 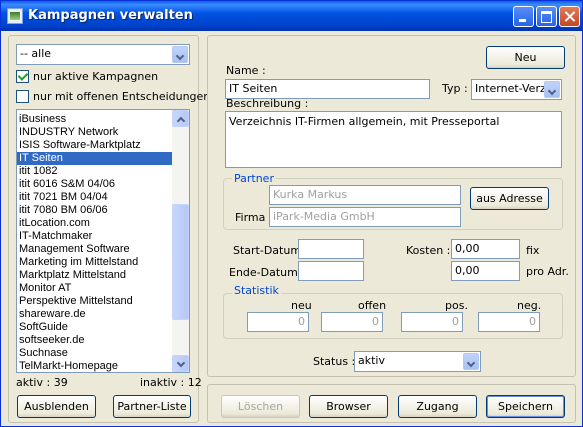 What do you see at coordinates (365, 195) in the screenshot?
I see `partner-person-input: Kurka Markus` at bounding box center [365, 195].